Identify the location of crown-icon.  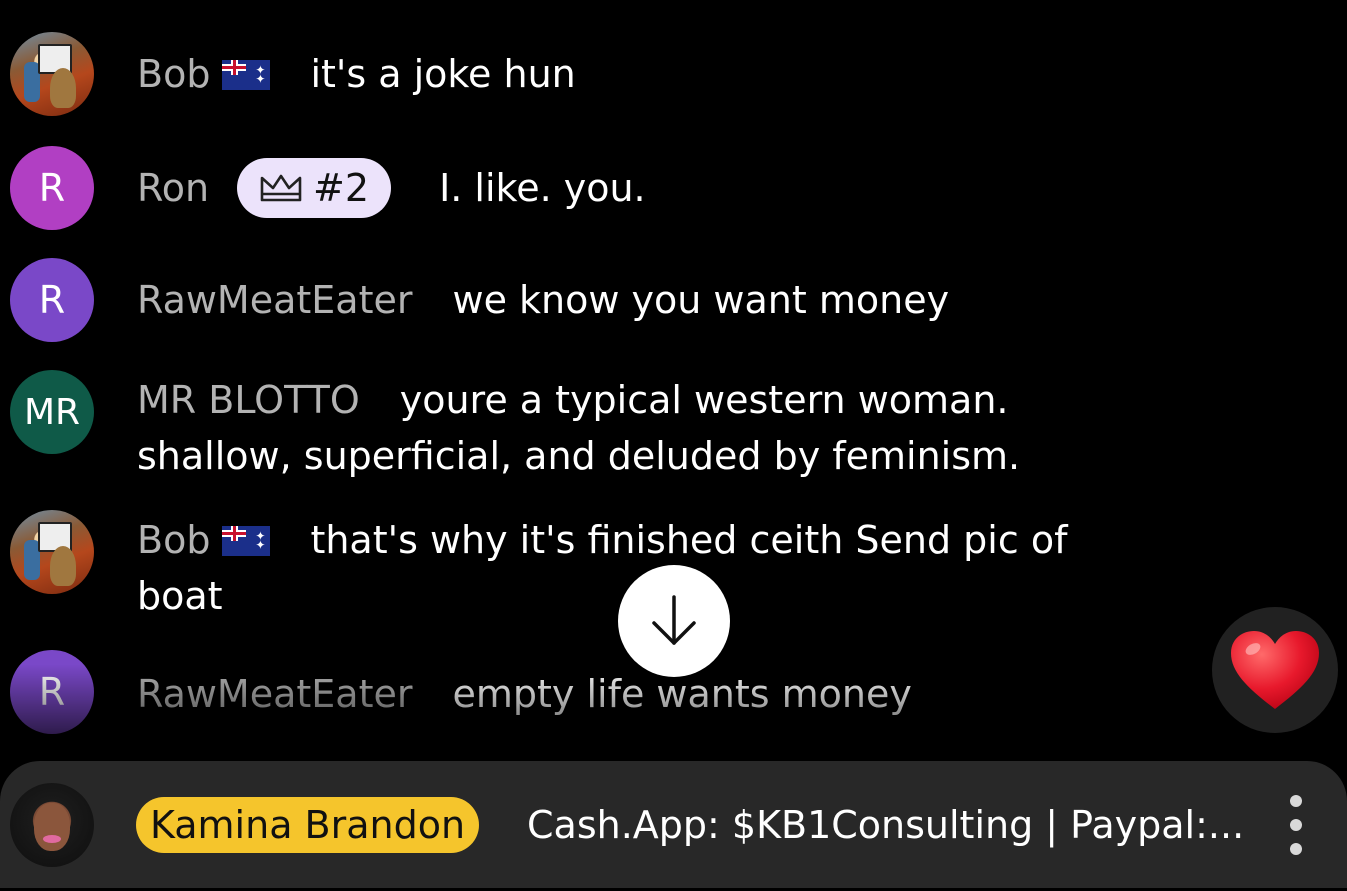
(281, 187).